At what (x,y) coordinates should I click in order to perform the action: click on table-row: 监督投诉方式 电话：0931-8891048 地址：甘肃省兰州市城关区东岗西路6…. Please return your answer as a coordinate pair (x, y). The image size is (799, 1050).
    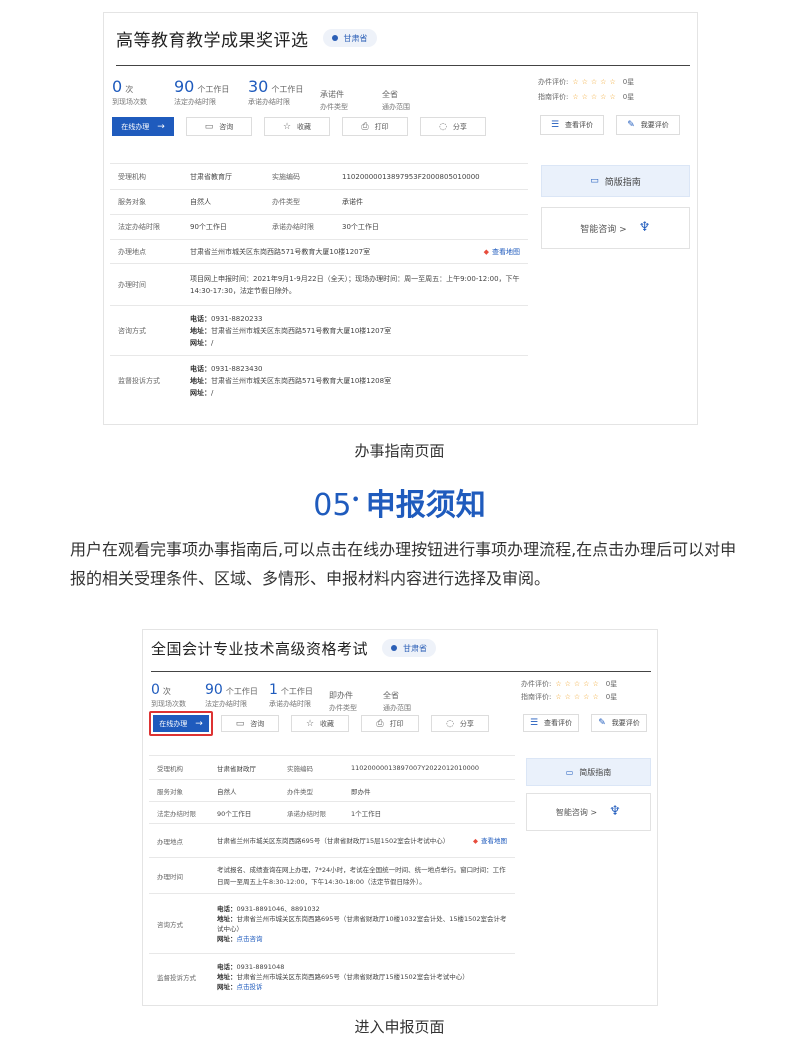
    Looking at the image, I should click on (332, 976).